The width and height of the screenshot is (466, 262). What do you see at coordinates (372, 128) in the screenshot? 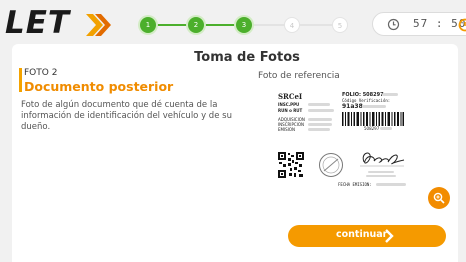
I see `doc-barcode-number: 508297` at bounding box center [372, 128].